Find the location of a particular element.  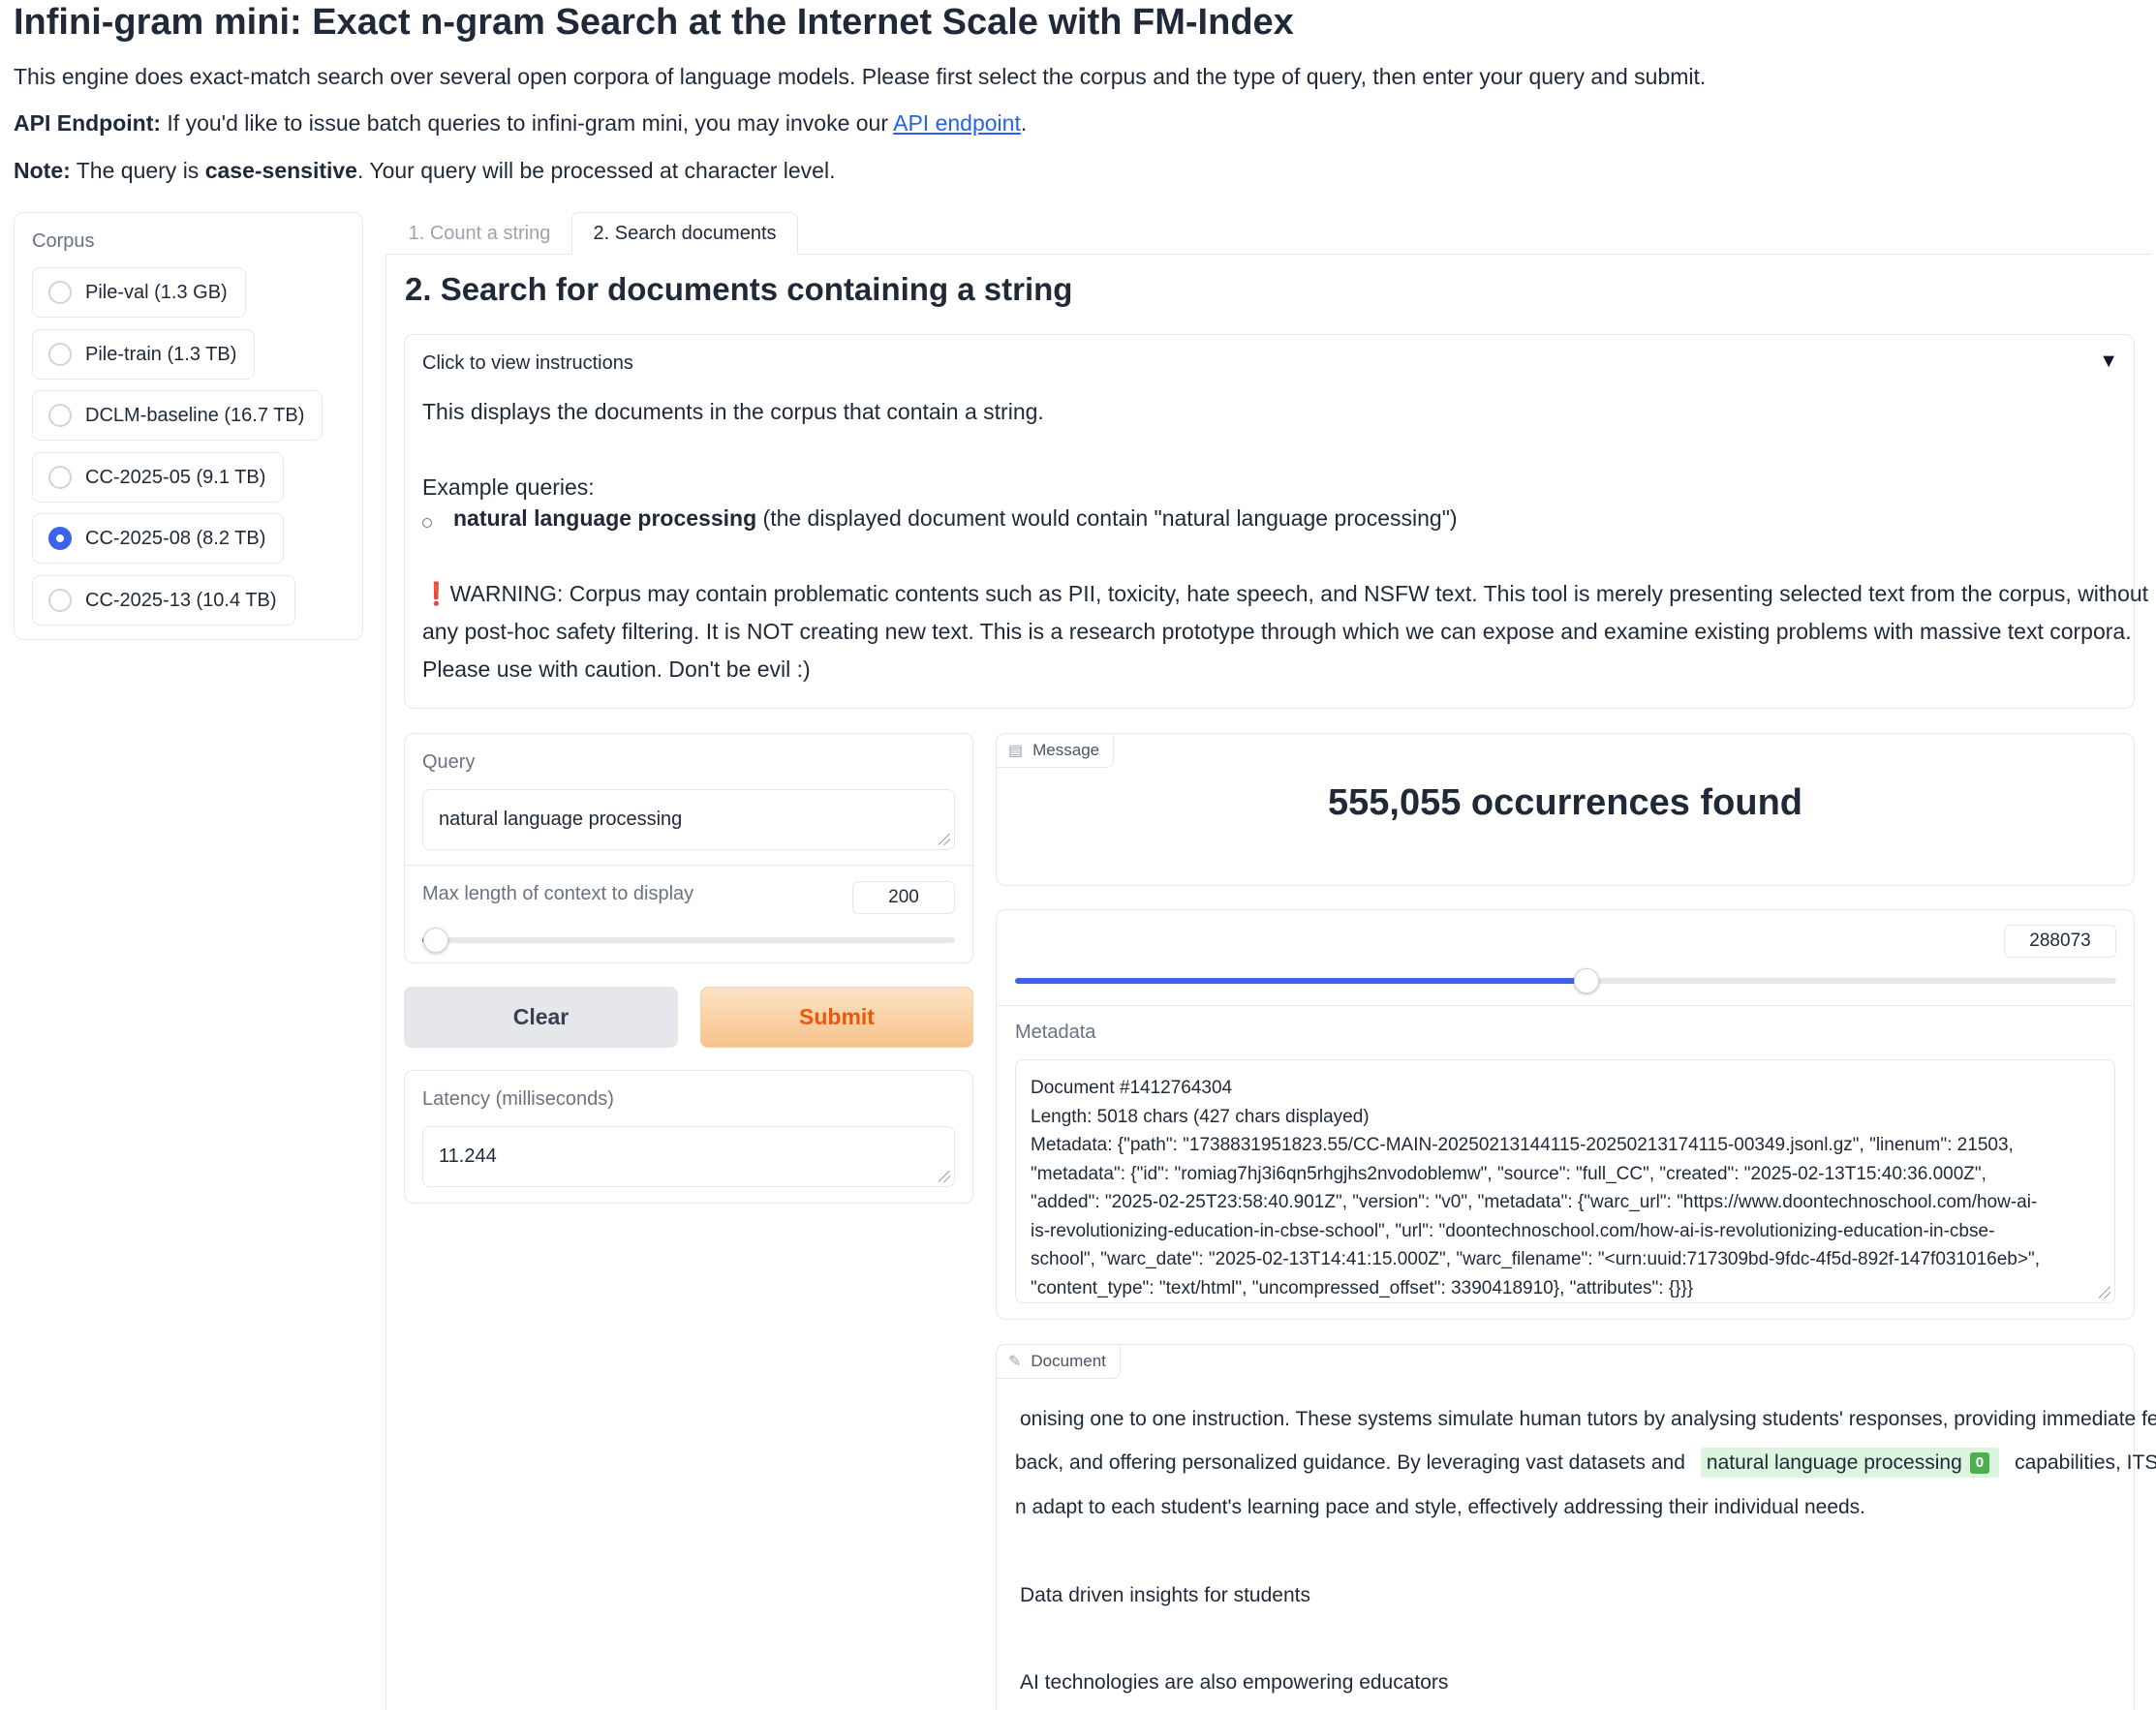

max-length-slider is located at coordinates (689, 940).